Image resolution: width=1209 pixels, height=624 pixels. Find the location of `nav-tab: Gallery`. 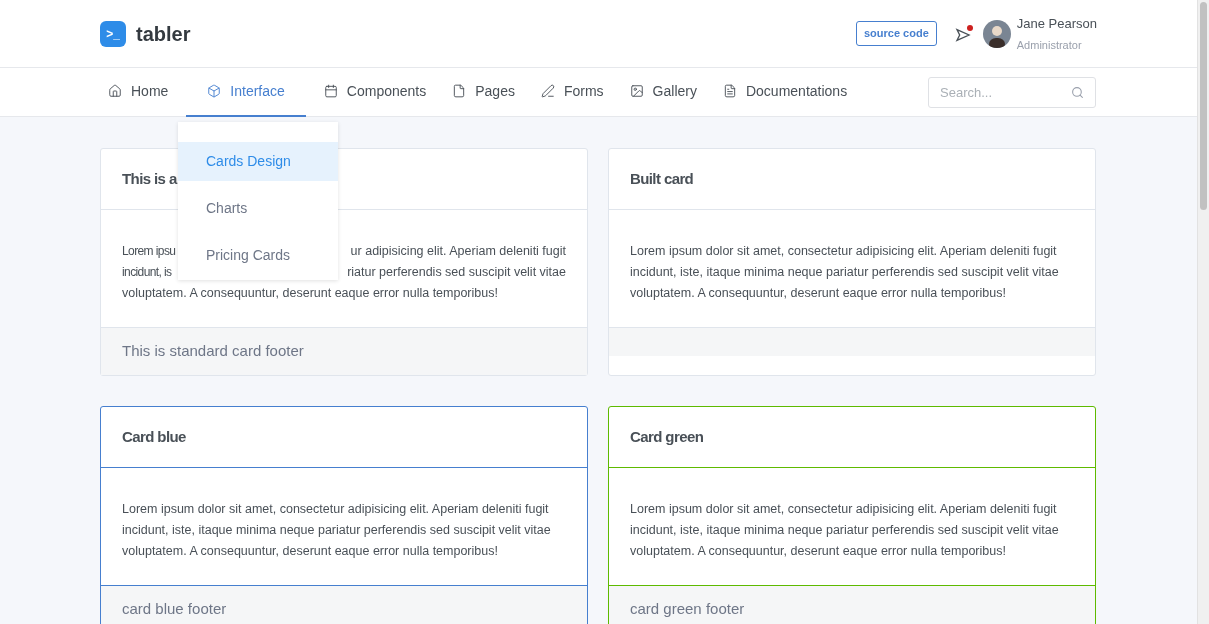

nav-tab: Gallery is located at coordinates (663, 92).